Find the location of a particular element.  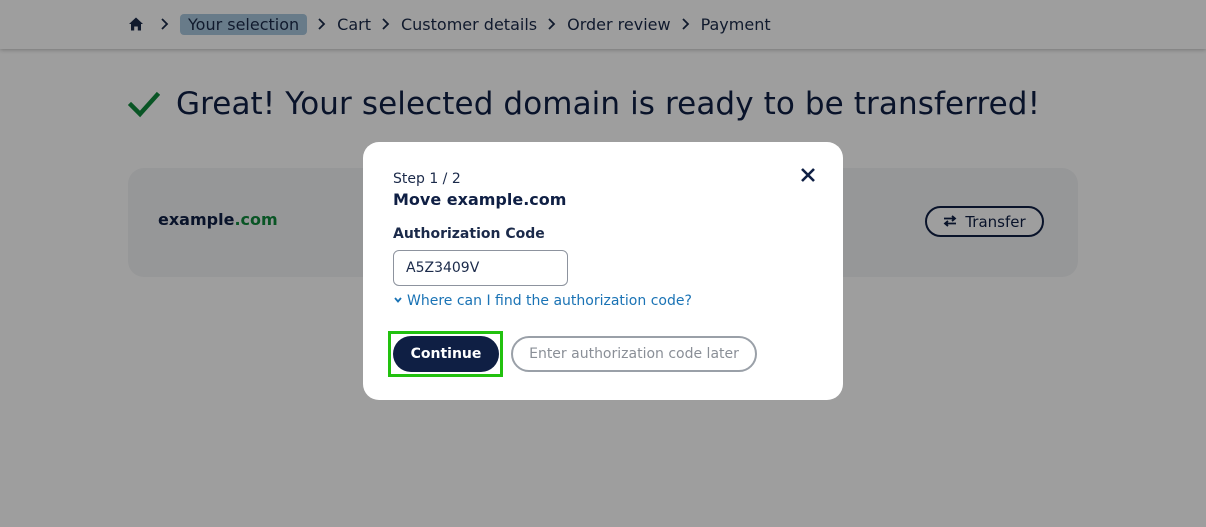

auth-code-input is located at coordinates (480, 268).